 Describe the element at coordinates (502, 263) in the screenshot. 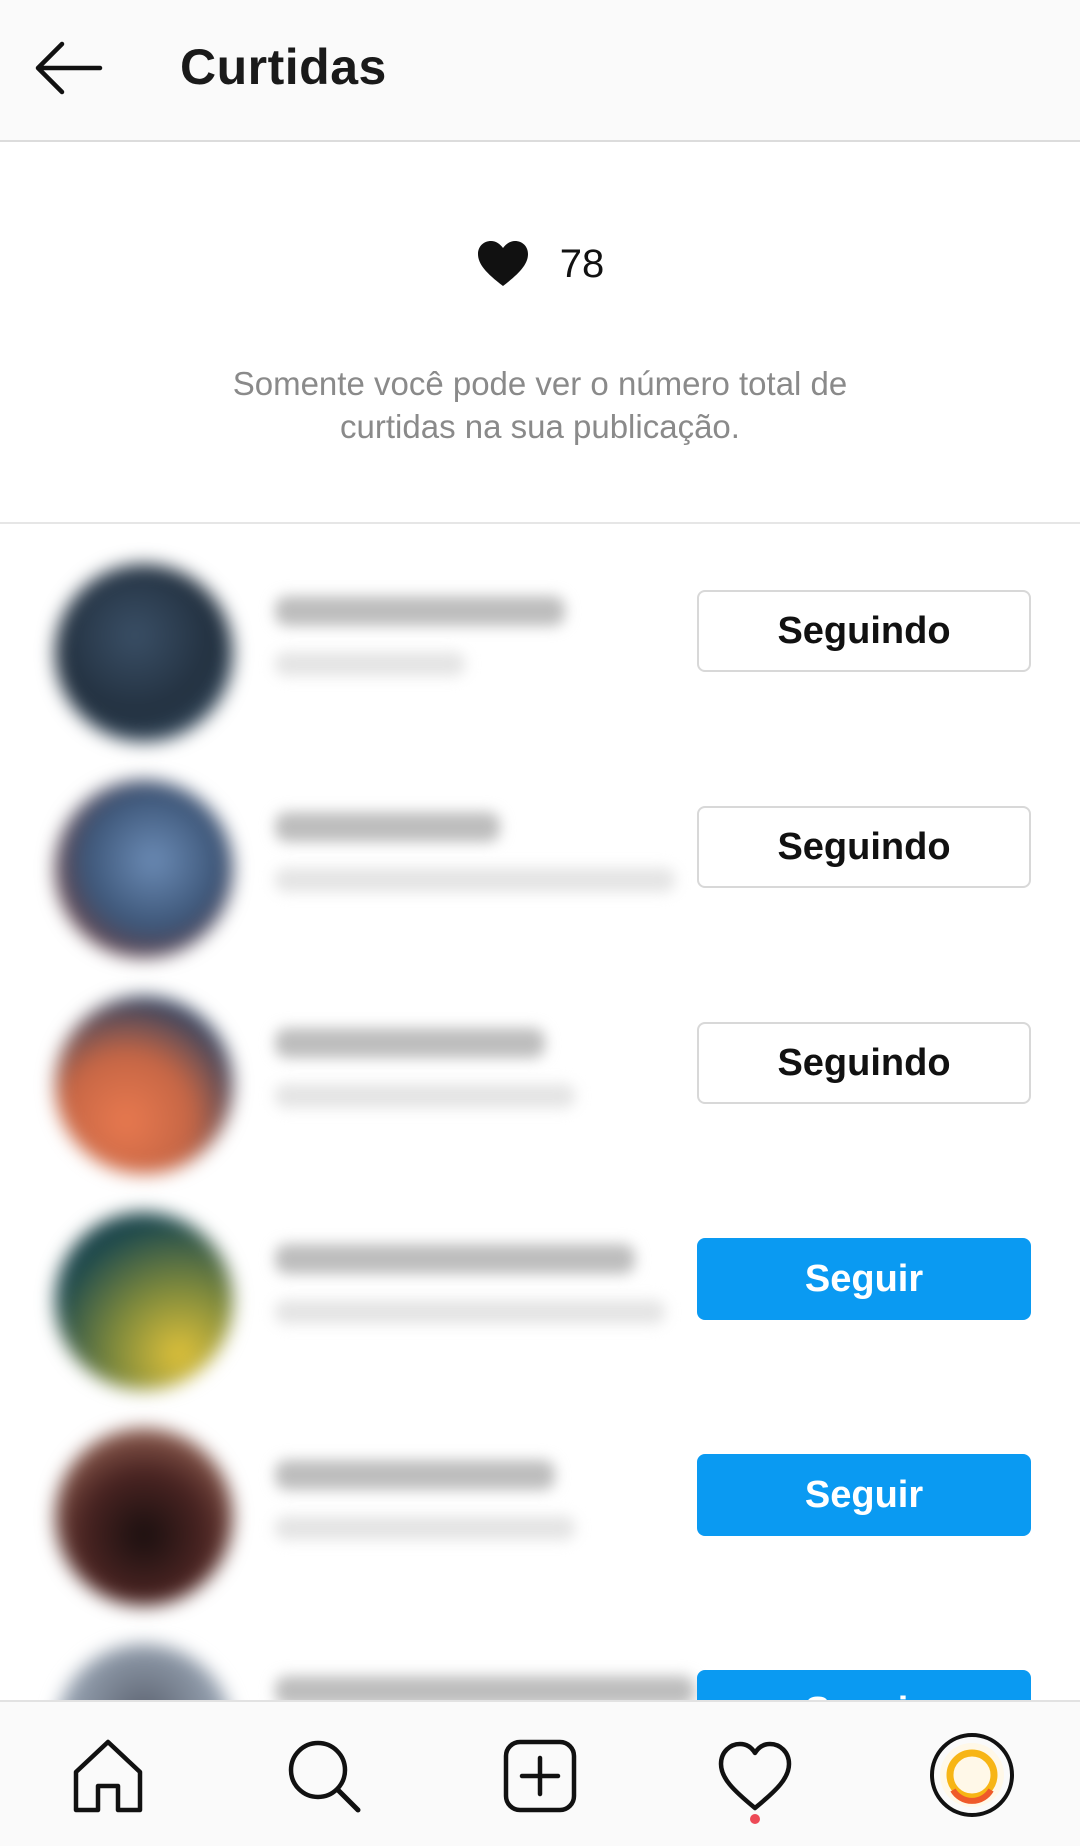

I see `heart-filled-icon` at that location.